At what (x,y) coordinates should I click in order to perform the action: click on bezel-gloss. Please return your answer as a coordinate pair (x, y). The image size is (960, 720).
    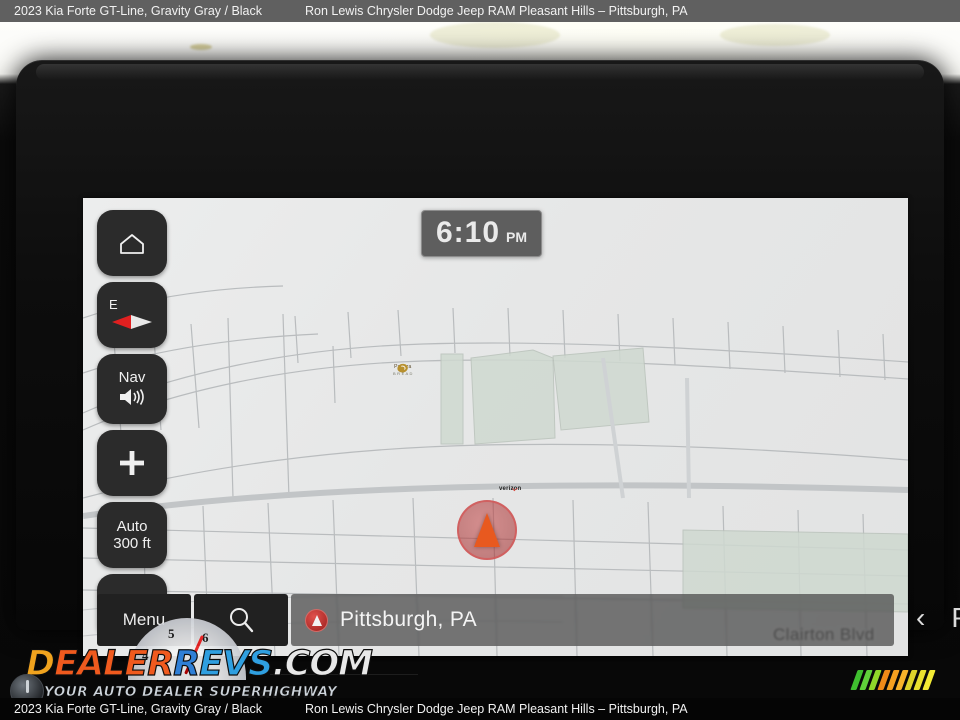
    Looking at the image, I should click on (480, 72).